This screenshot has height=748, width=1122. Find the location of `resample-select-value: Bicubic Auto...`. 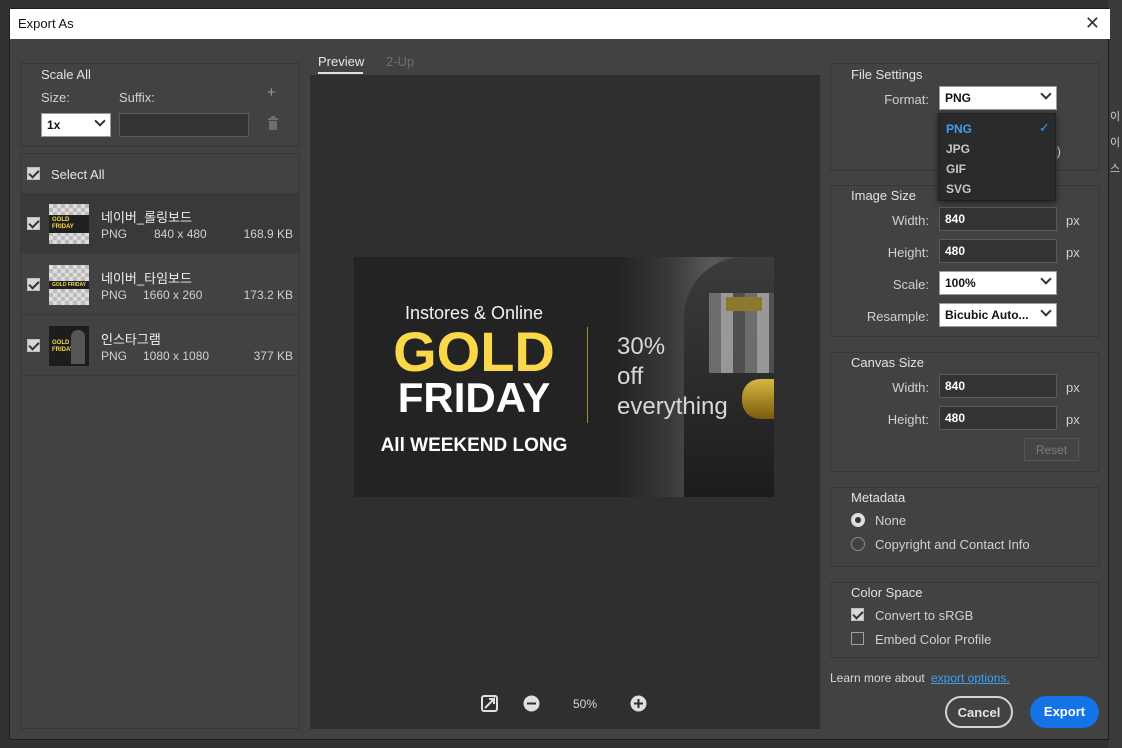

resample-select-value: Bicubic Auto... is located at coordinates (987, 315).